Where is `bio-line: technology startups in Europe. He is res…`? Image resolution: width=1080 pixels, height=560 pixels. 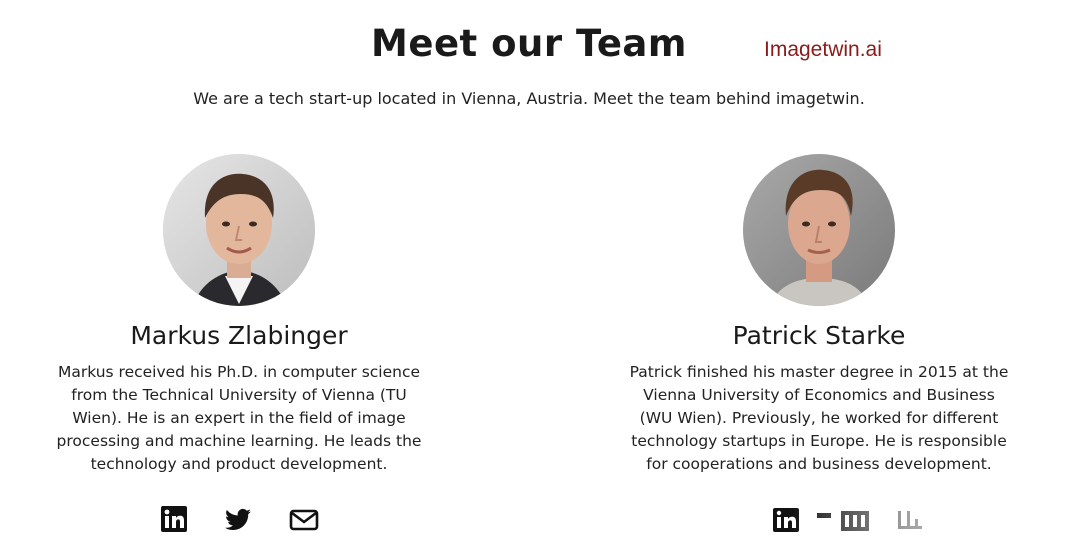 bio-line: technology startups in Europe. He is res… is located at coordinates (819, 441).